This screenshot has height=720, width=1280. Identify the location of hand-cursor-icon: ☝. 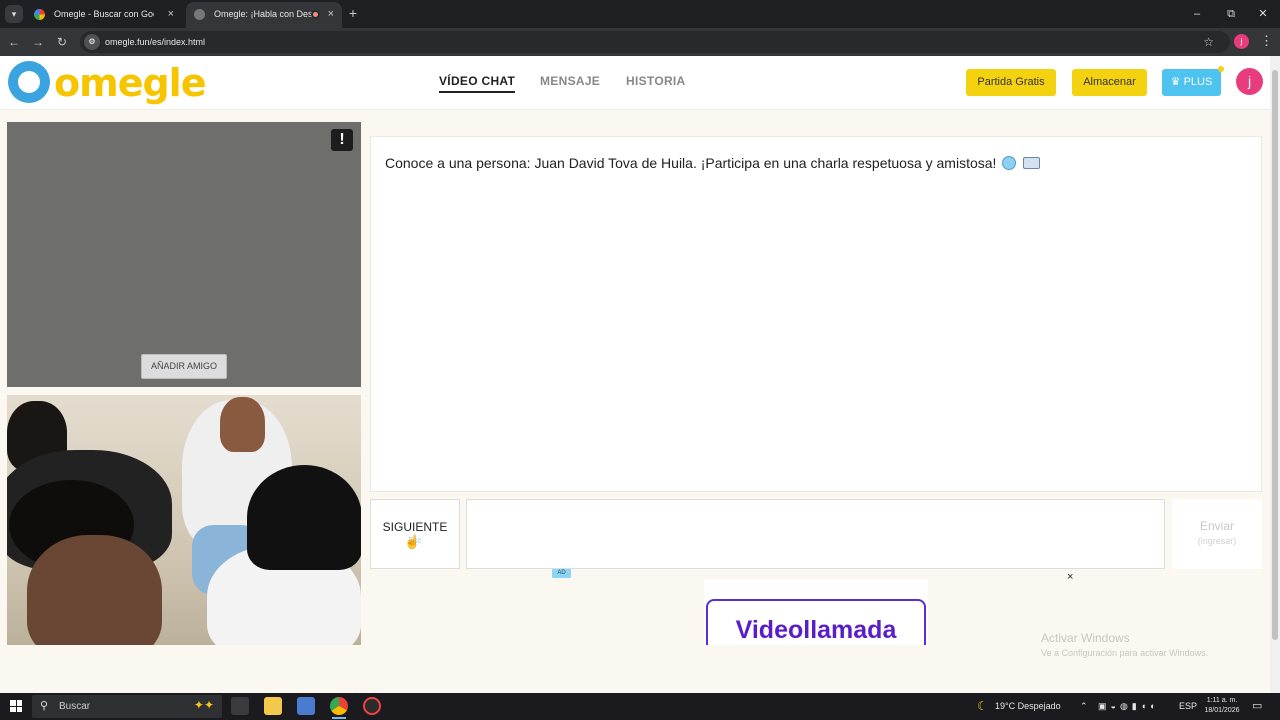
(412, 541).